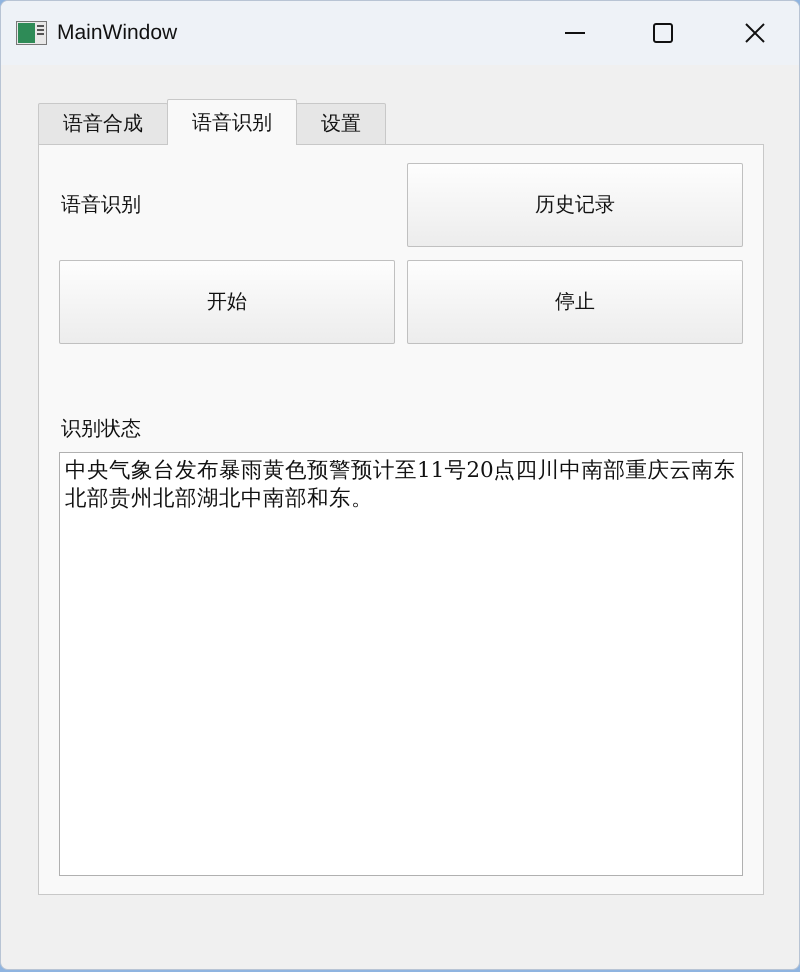 This screenshot has width=800, height=972. I want to click on maximize-icon, so click(663, 33).